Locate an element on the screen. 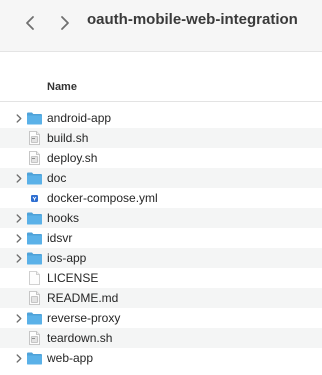  file-row: docker-compose.yml is located at coordinates (161, 198).